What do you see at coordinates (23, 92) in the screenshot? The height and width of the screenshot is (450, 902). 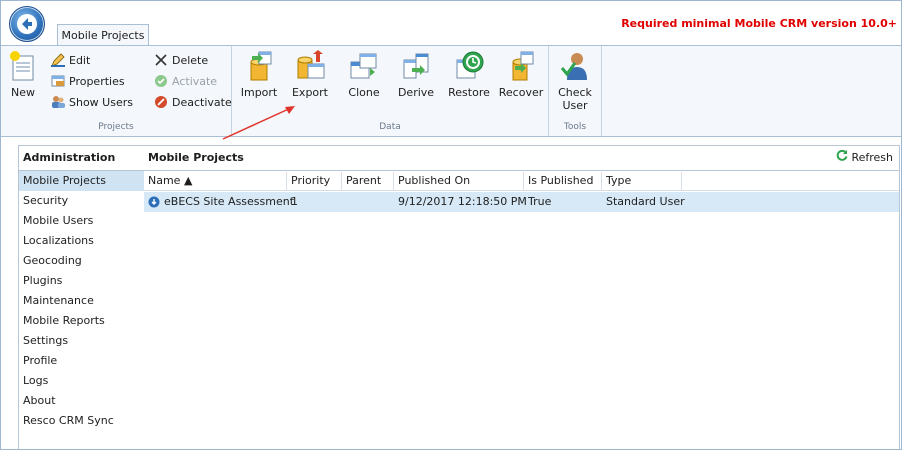 I see `new-button-label: New` at bounding box center [23, 92].